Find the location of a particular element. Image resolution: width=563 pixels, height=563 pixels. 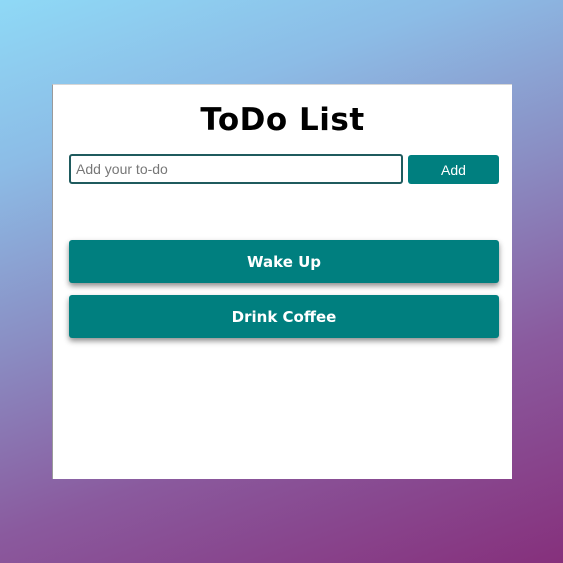

add-button: Add is located at coordinates (453, 169).